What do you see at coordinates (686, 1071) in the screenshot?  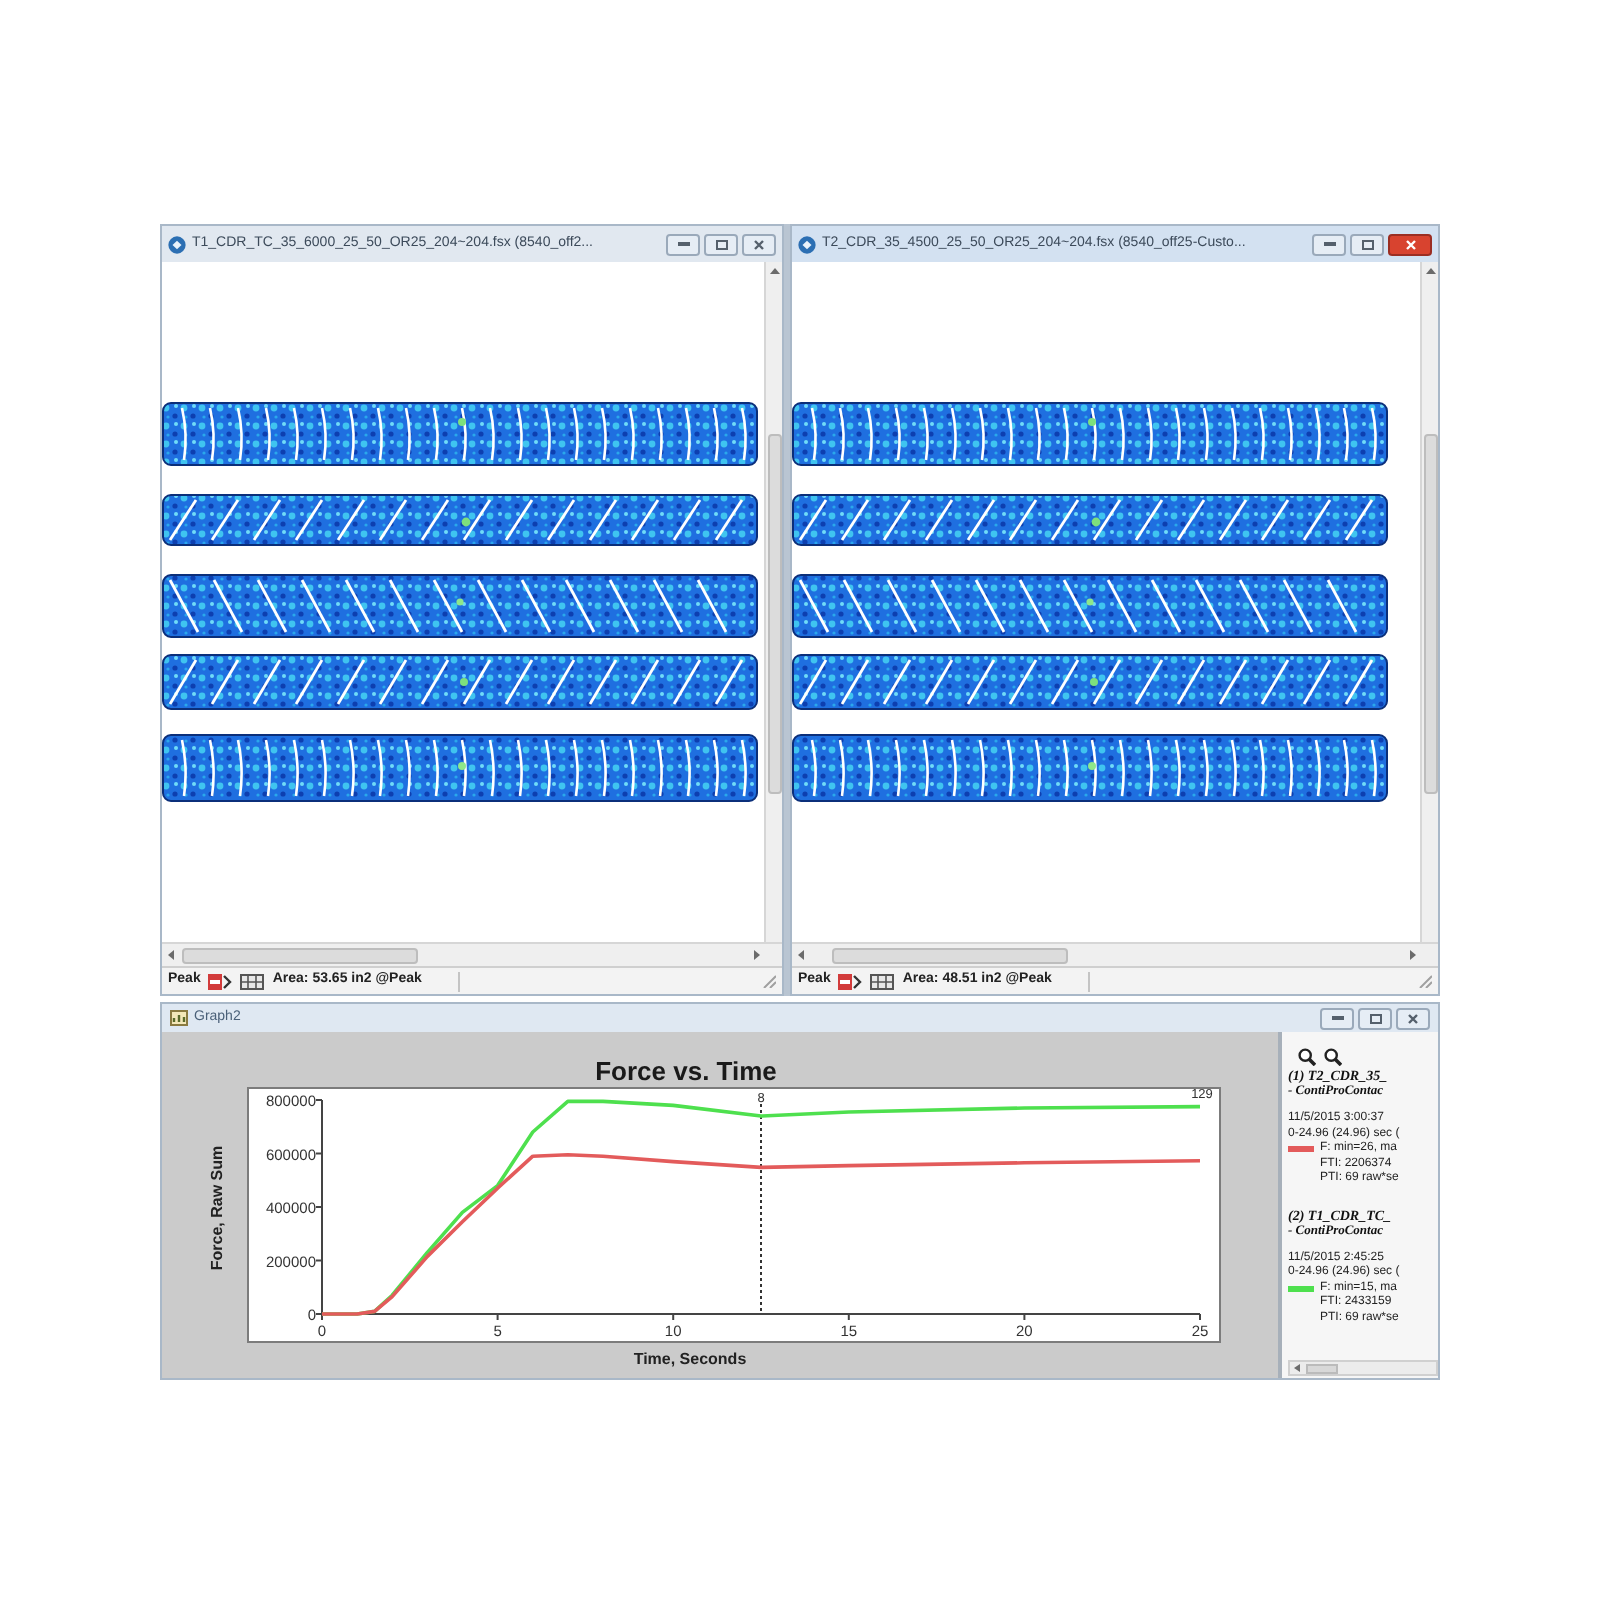 I see `chart-title: Force vs. Time` at bounding box center [686, 1071].